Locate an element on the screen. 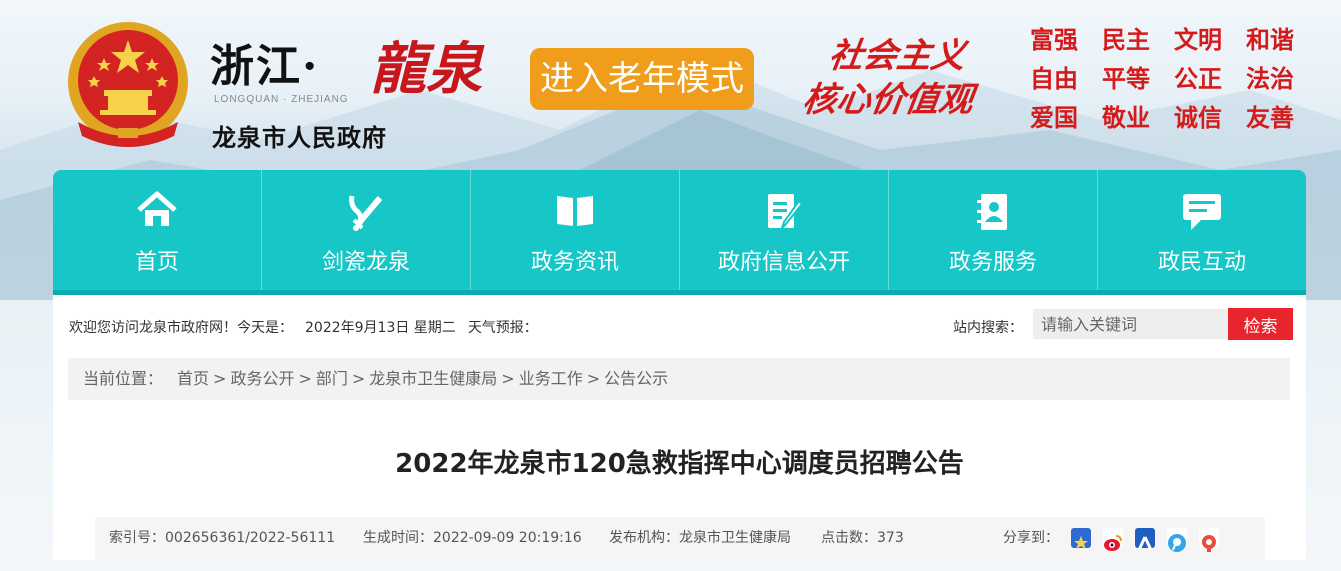 The height and width of the screenshot is (571, 1341). nav-label: 政民互动 is located at coordinates (1201, 262).